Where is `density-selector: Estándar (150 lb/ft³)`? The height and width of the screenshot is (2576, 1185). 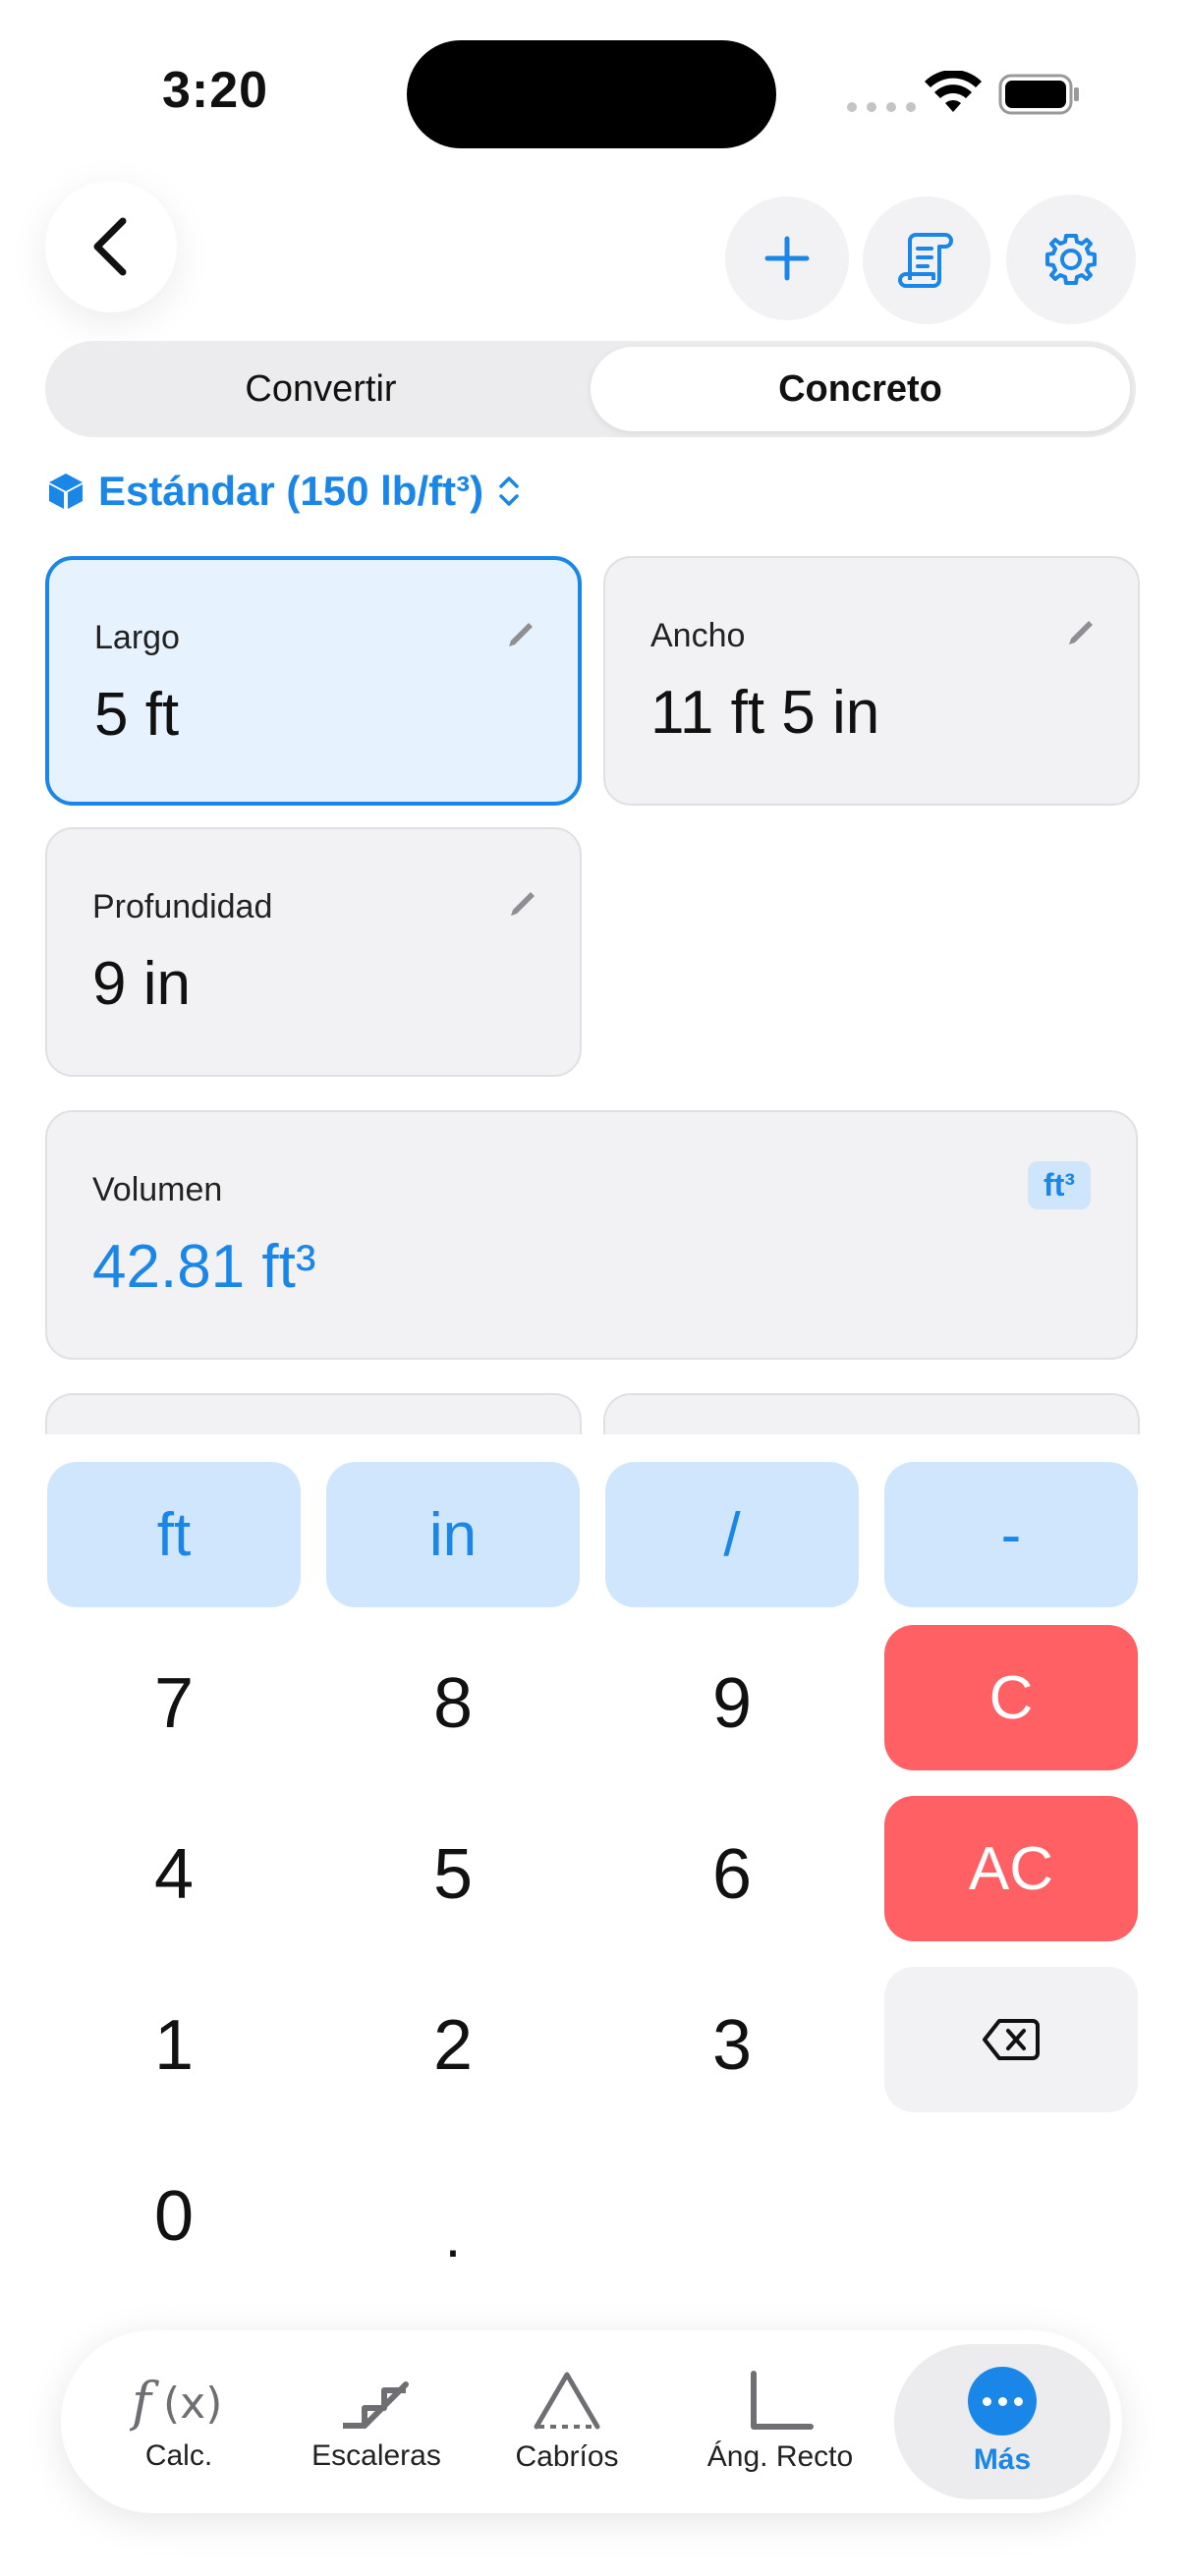
density-selector: Estándar (150 lb/ft³) is located at coordinates (284, 491).